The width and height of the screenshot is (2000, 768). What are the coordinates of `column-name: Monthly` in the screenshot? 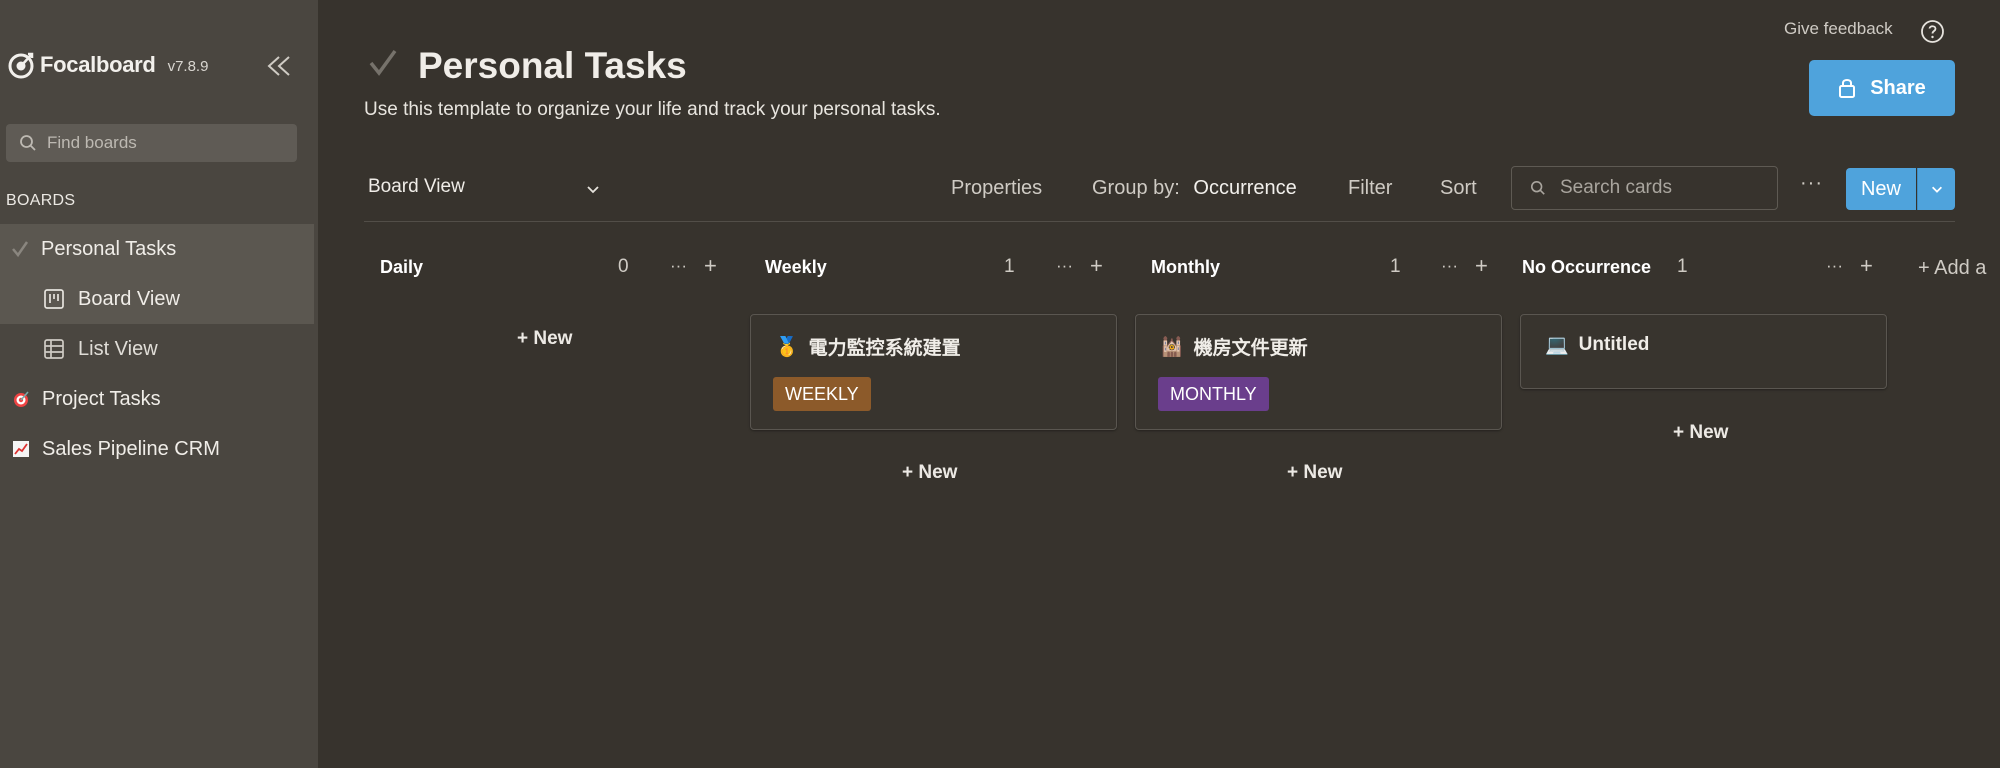 It's located at (1185, 266).